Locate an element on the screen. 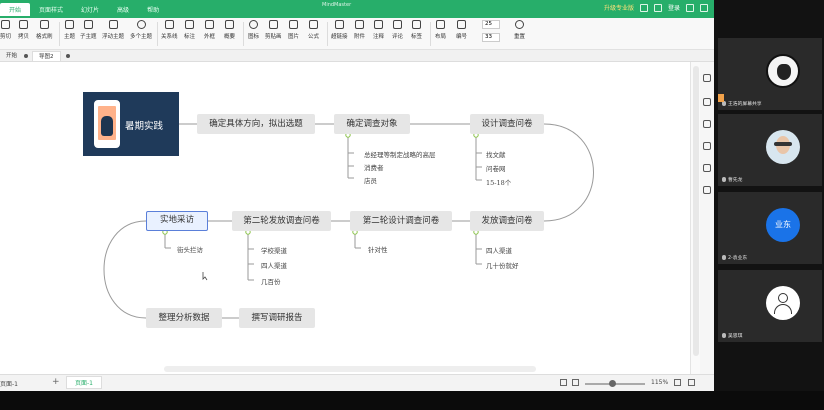  tool-label: 多个主题 is located at coordinates (141, 37).